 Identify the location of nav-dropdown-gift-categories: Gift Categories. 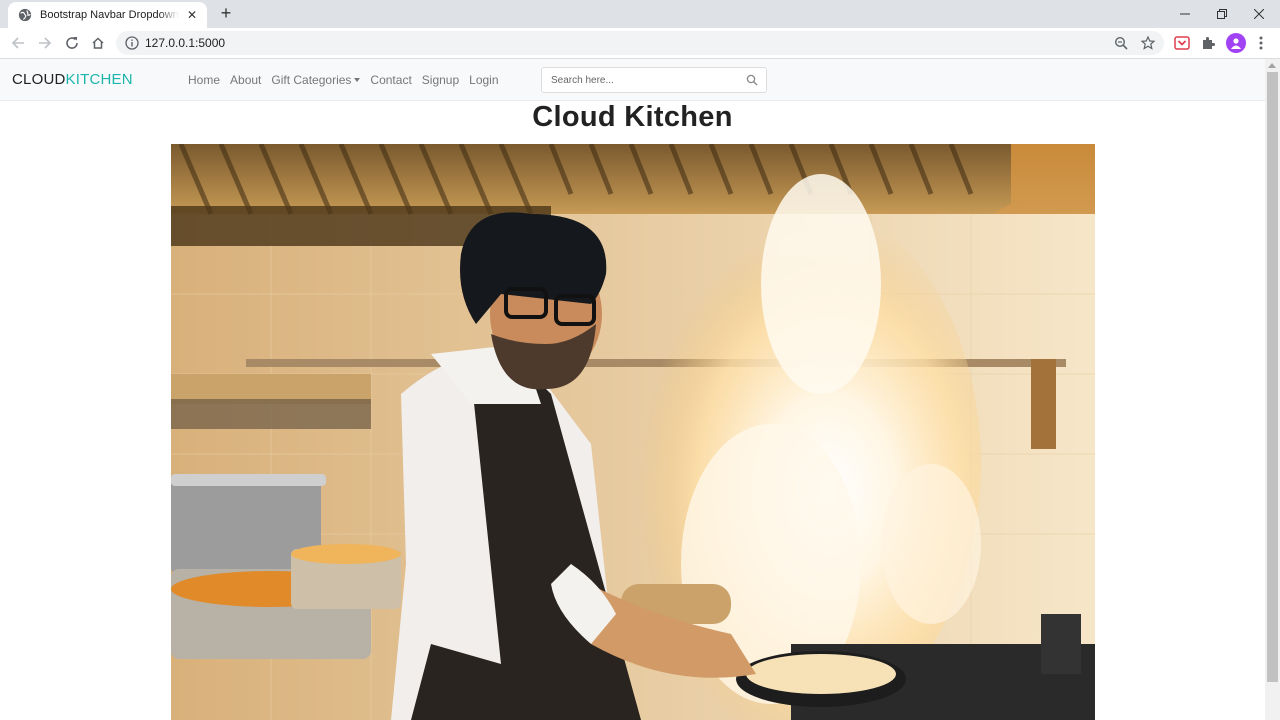
(316, 80).